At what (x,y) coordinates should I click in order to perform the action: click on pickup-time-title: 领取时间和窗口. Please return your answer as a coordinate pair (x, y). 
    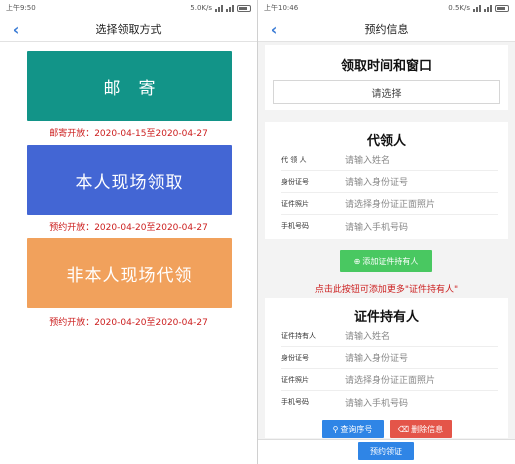
    Looking at the image, I should click on (386, 66).